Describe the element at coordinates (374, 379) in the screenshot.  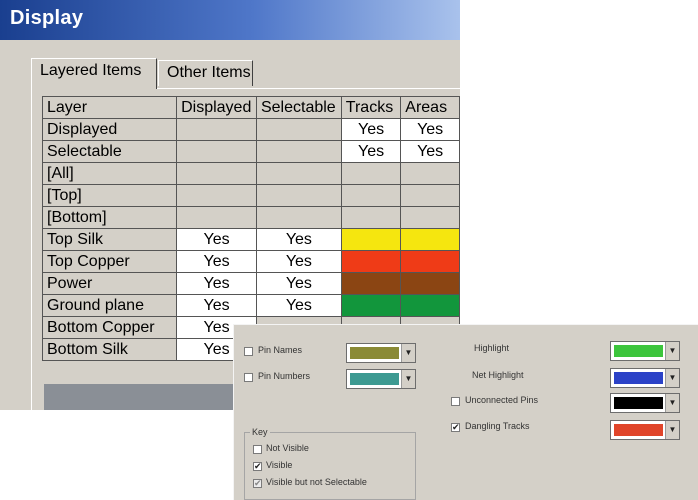
I see `pin-numbers-color-swatch` at that location.